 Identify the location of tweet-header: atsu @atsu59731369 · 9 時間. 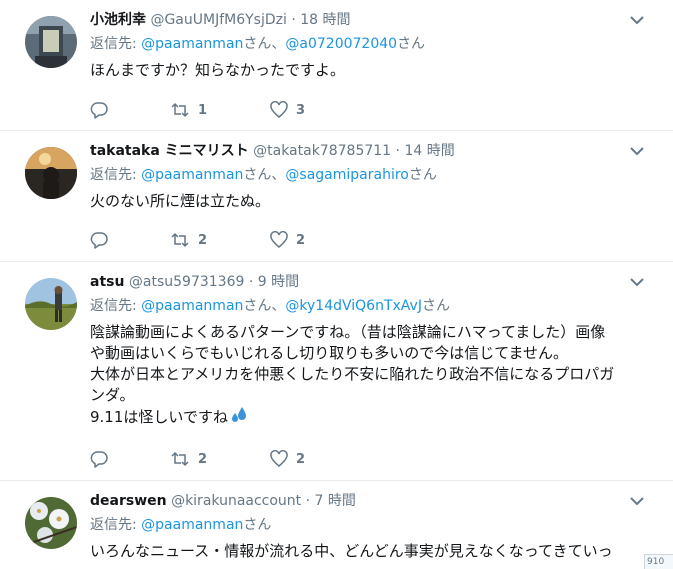
(366, 282).